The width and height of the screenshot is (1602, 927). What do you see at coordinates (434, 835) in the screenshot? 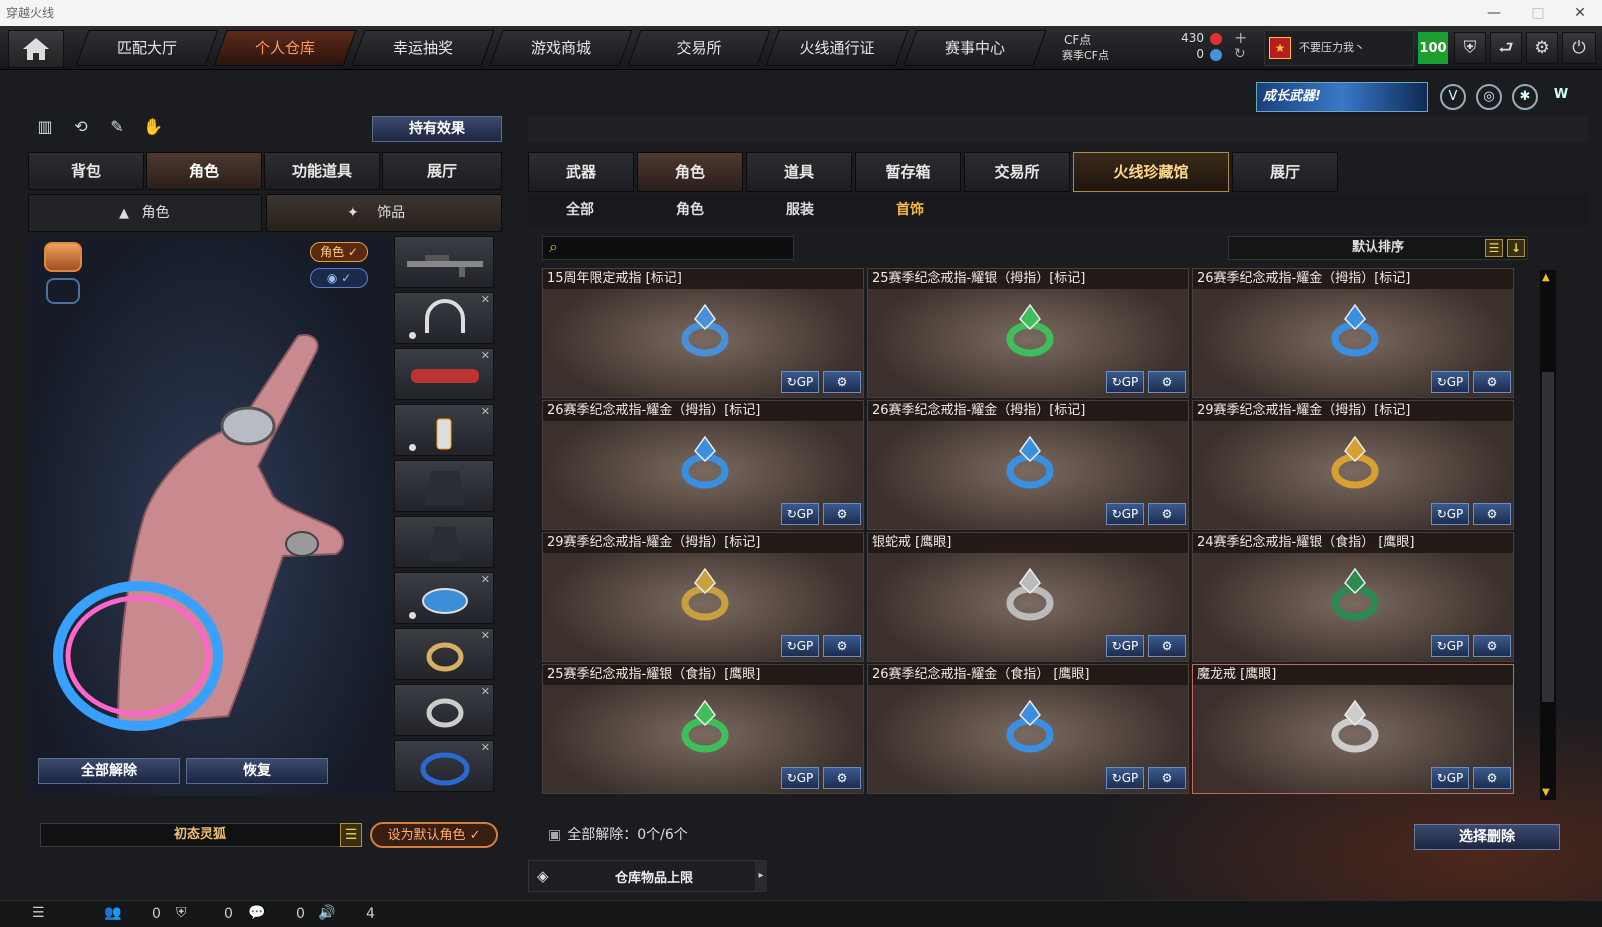
I see `set-default-button: 设为默认角色 ✓` at bounding box center [434, 835].